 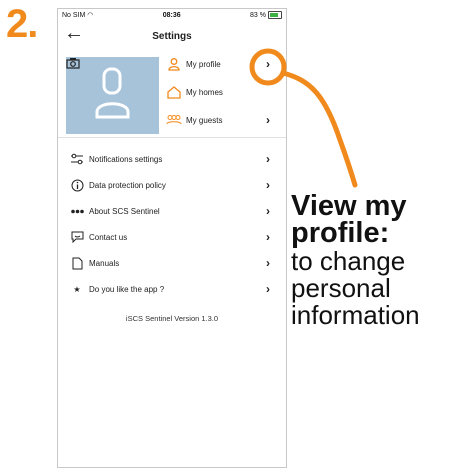 I want to click on info-icon, so click(x=77, y=185).